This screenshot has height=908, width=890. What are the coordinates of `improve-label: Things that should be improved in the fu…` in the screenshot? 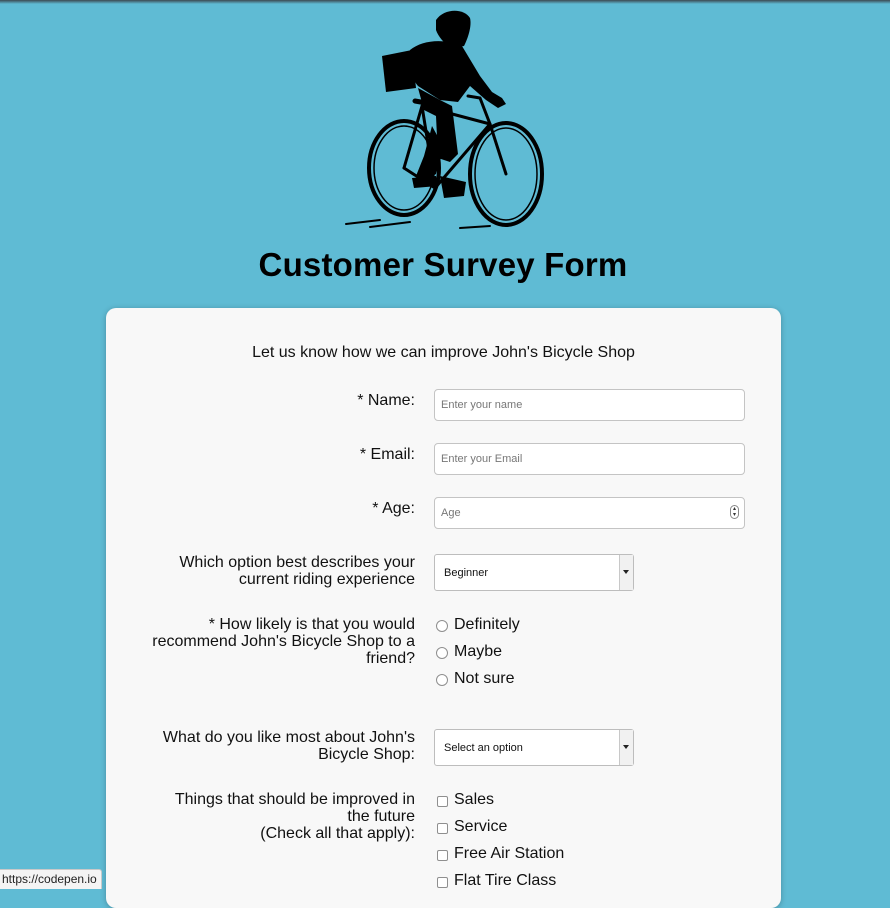 It's located at (295, 816).